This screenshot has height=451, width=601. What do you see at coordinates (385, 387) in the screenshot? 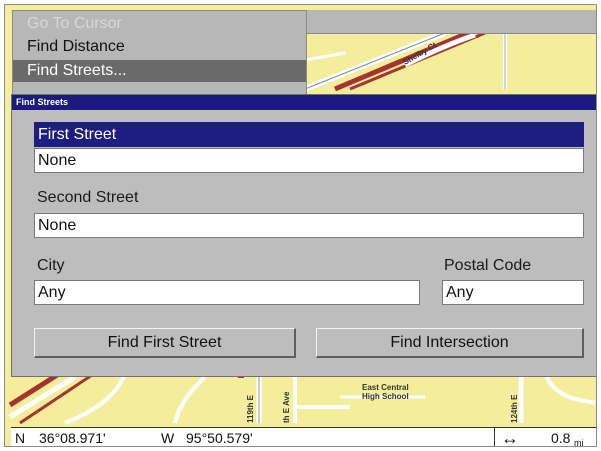
I see `map-label-school-line1: East Central` at bounding box center [385, 387].